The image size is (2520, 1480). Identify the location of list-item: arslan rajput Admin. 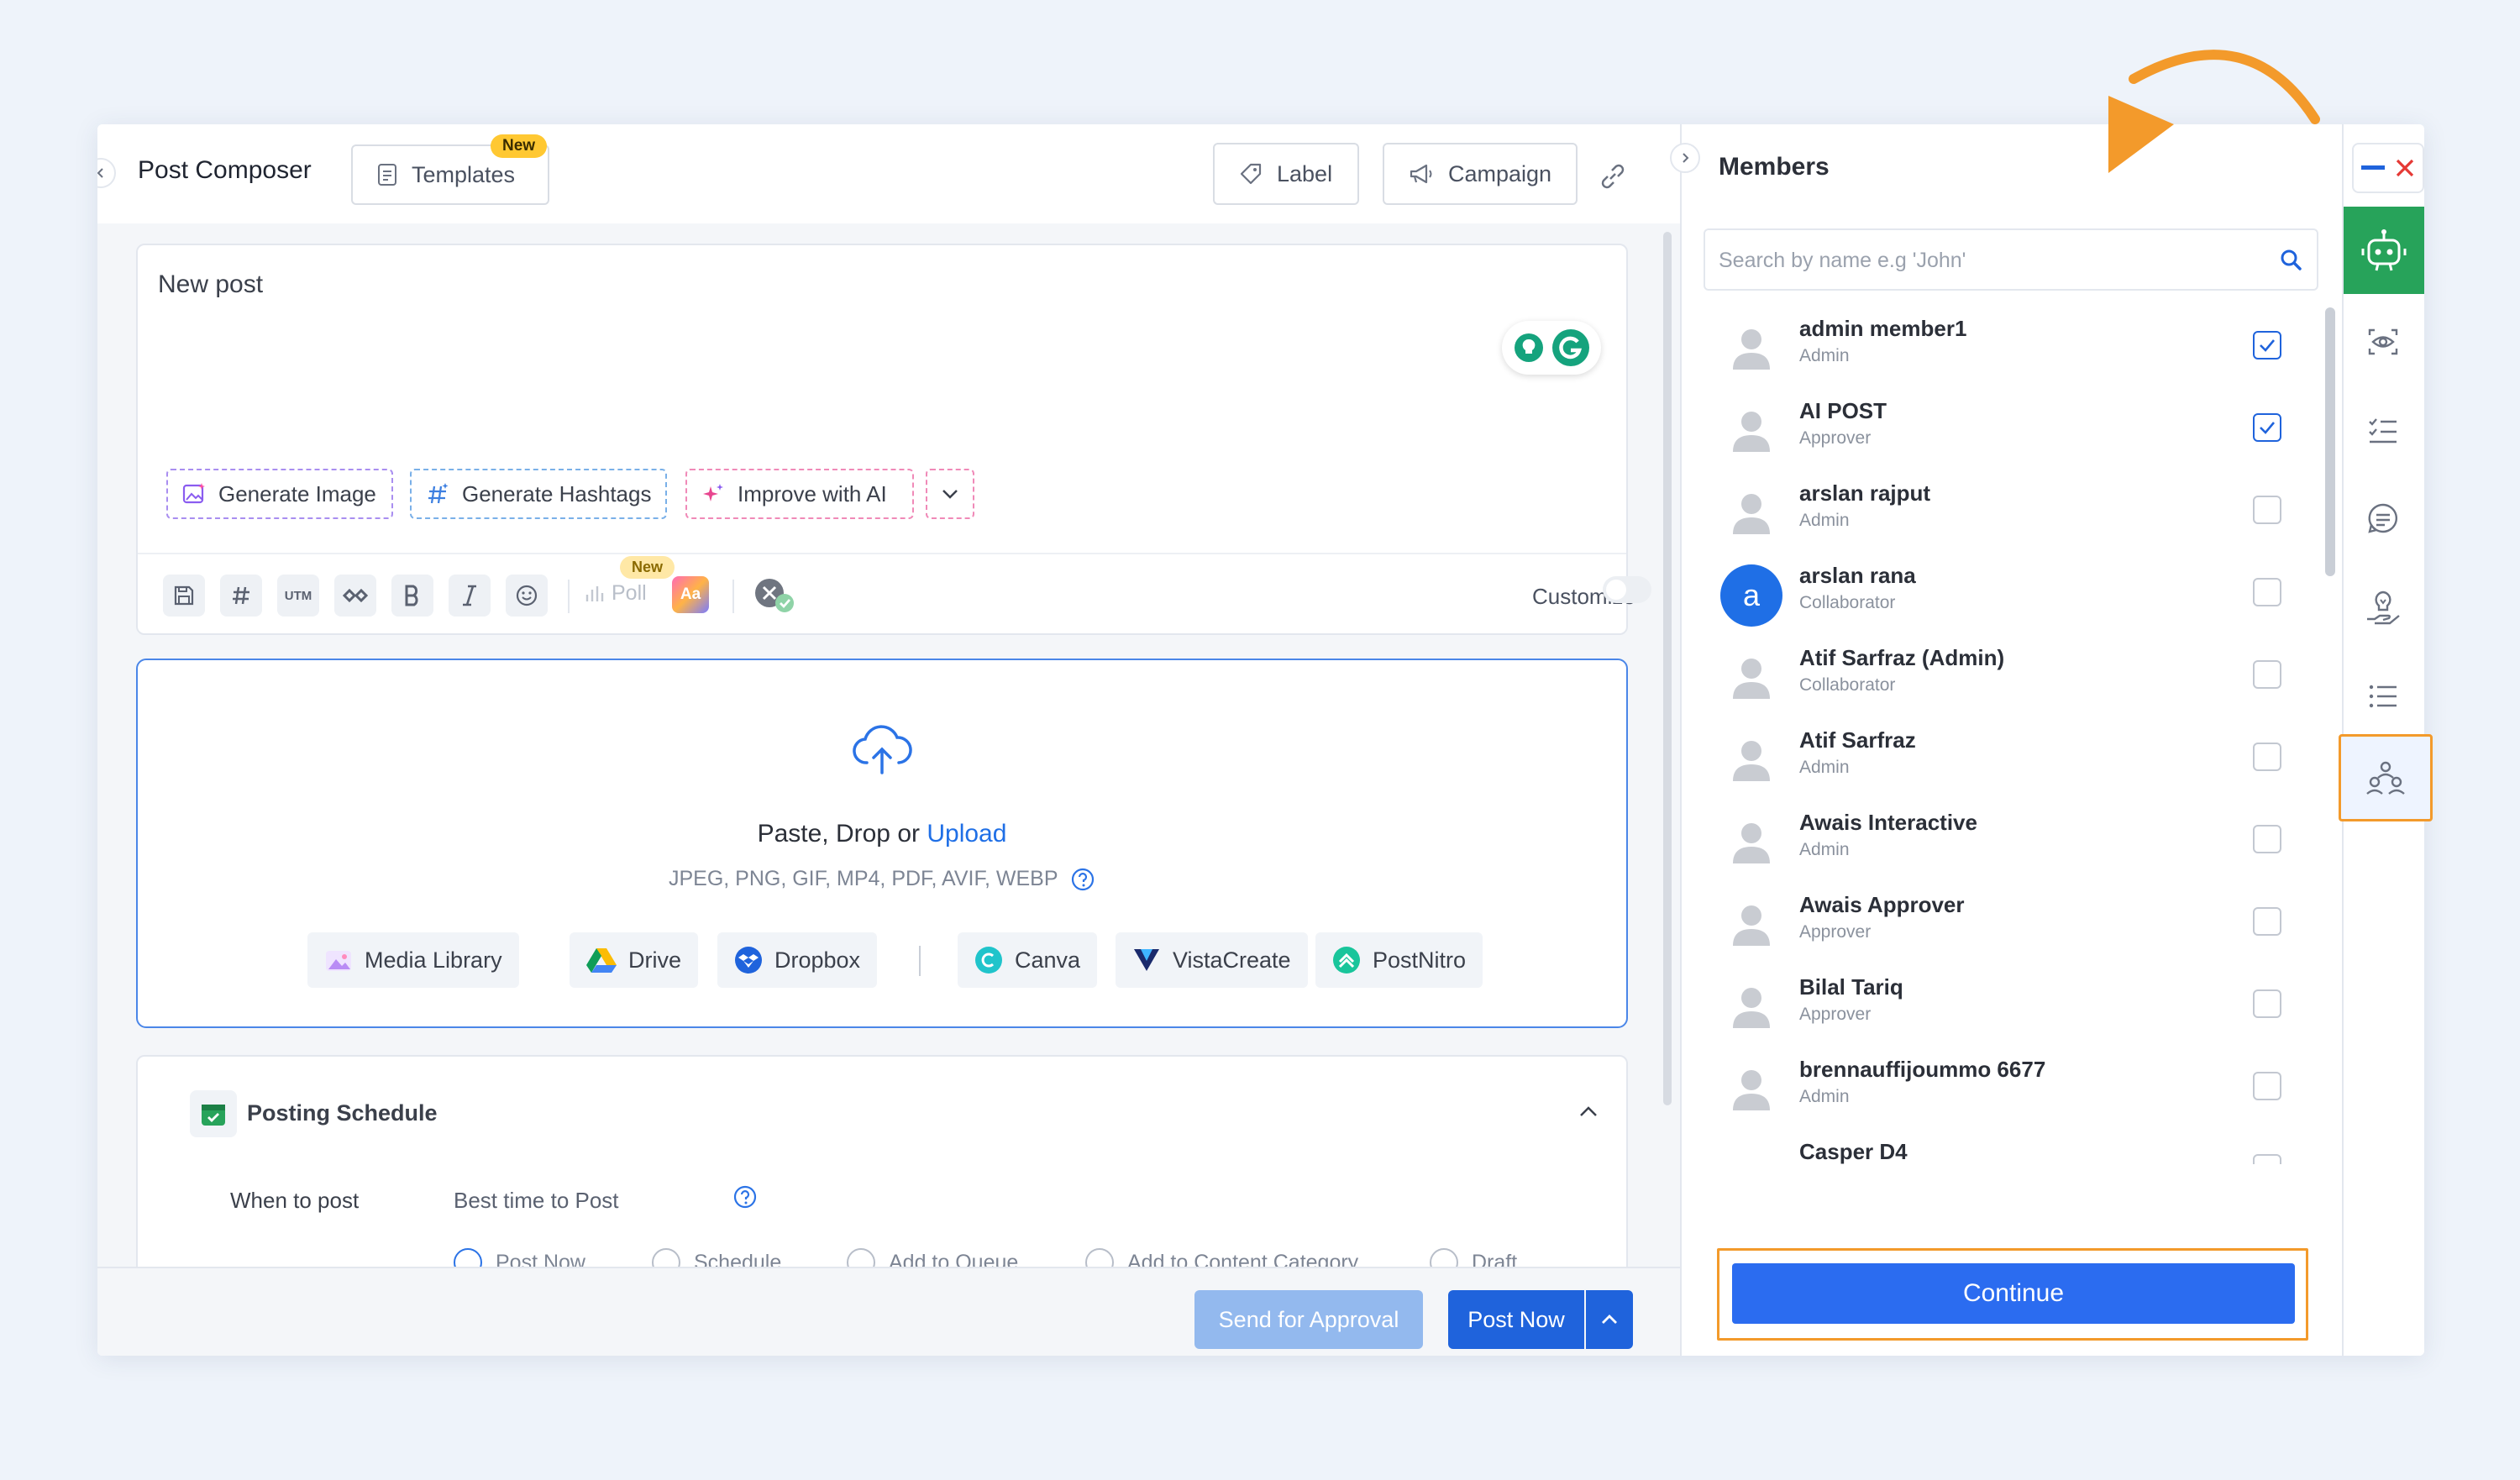
(2001, 506).